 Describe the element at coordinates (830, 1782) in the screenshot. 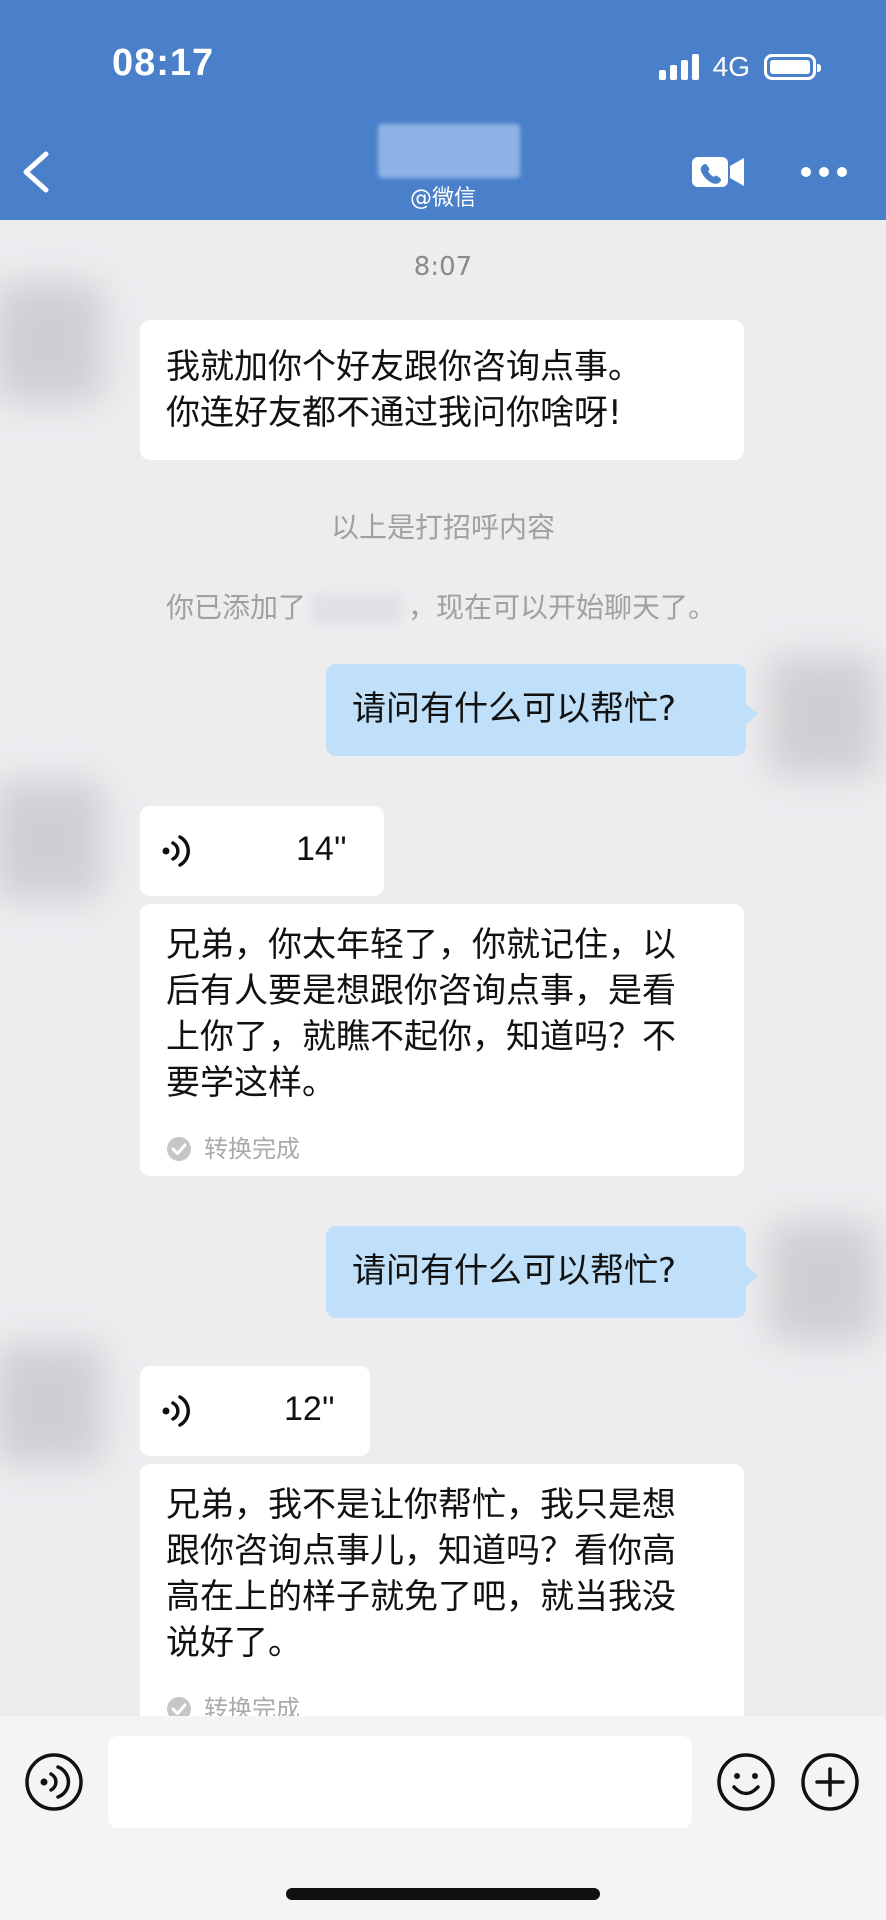

I see `plus-circle-icon` at that location.